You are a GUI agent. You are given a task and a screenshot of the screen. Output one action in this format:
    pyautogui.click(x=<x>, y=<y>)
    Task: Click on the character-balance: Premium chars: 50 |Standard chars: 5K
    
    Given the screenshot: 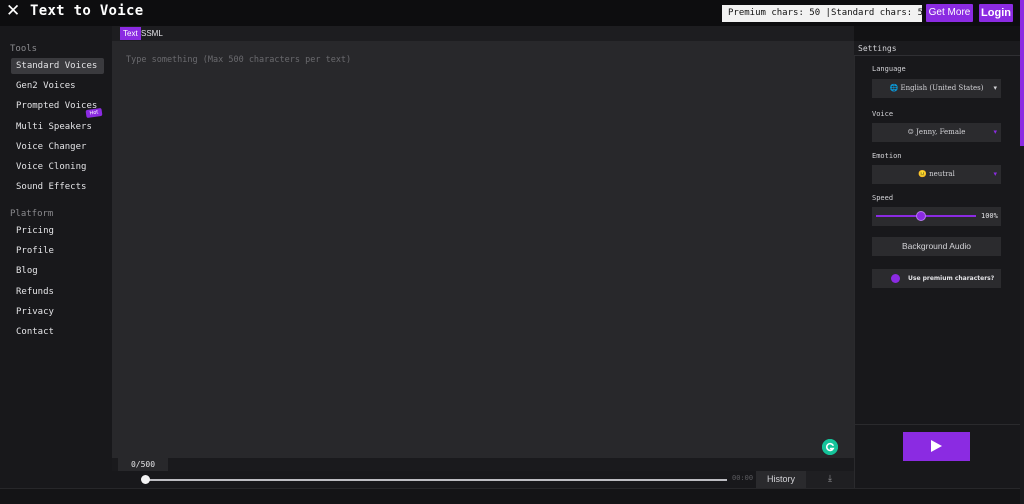 What is the action you would take?
    pyautogui.click(x=822, y=13)
    